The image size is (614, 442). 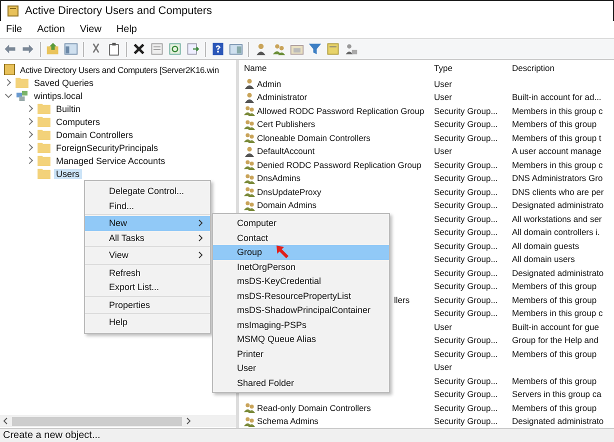 What do you see at coordinates (557, 178) in the screenshot?
I see `table-cell: DNS Administrators Gro` at bounding box center [557, 178].